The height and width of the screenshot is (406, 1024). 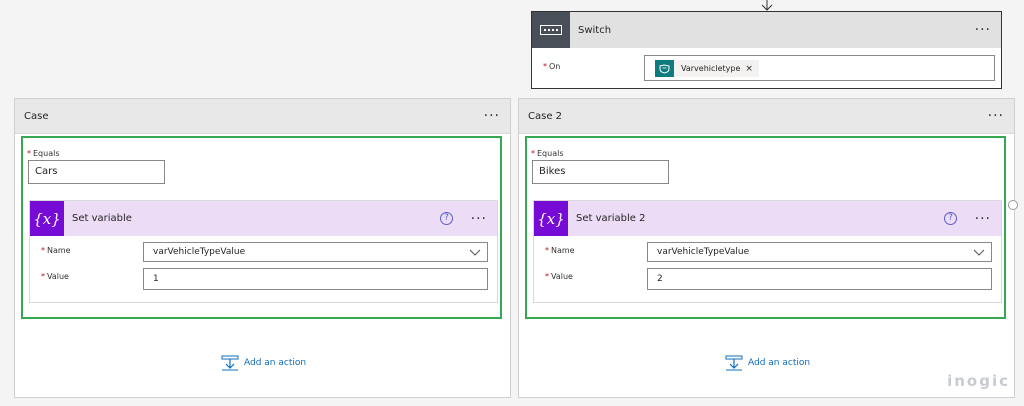 What do you see at coordinates (711, 68) in the screenshot?
I see `token-text: Varvehicletype` at bounding box center [711, 68].